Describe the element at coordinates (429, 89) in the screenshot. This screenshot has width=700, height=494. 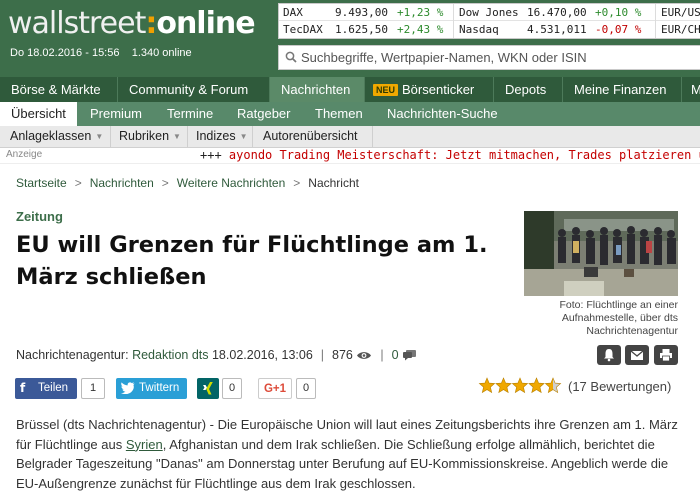
I see `nav-item-boersenticker: NEU Börsenticker` at that location.